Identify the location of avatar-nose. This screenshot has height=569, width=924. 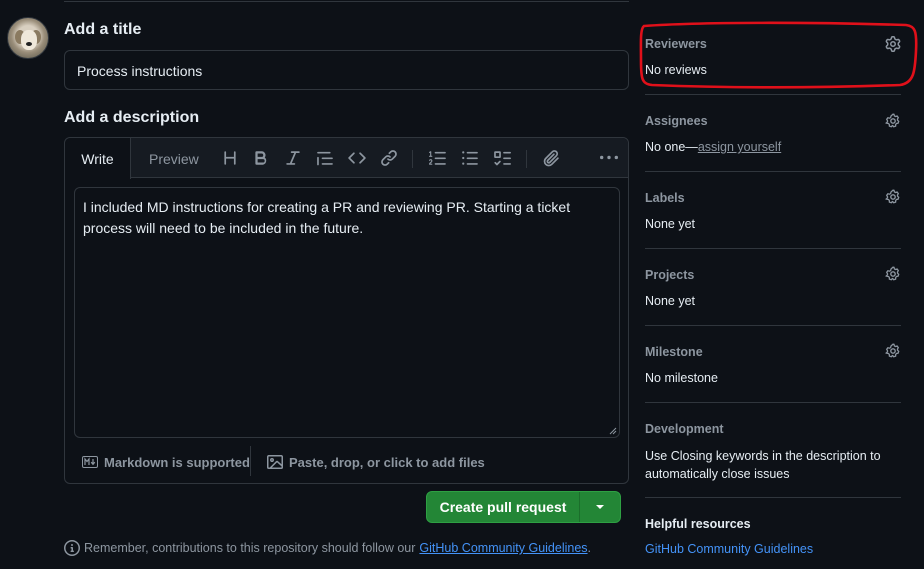
(29, 44).